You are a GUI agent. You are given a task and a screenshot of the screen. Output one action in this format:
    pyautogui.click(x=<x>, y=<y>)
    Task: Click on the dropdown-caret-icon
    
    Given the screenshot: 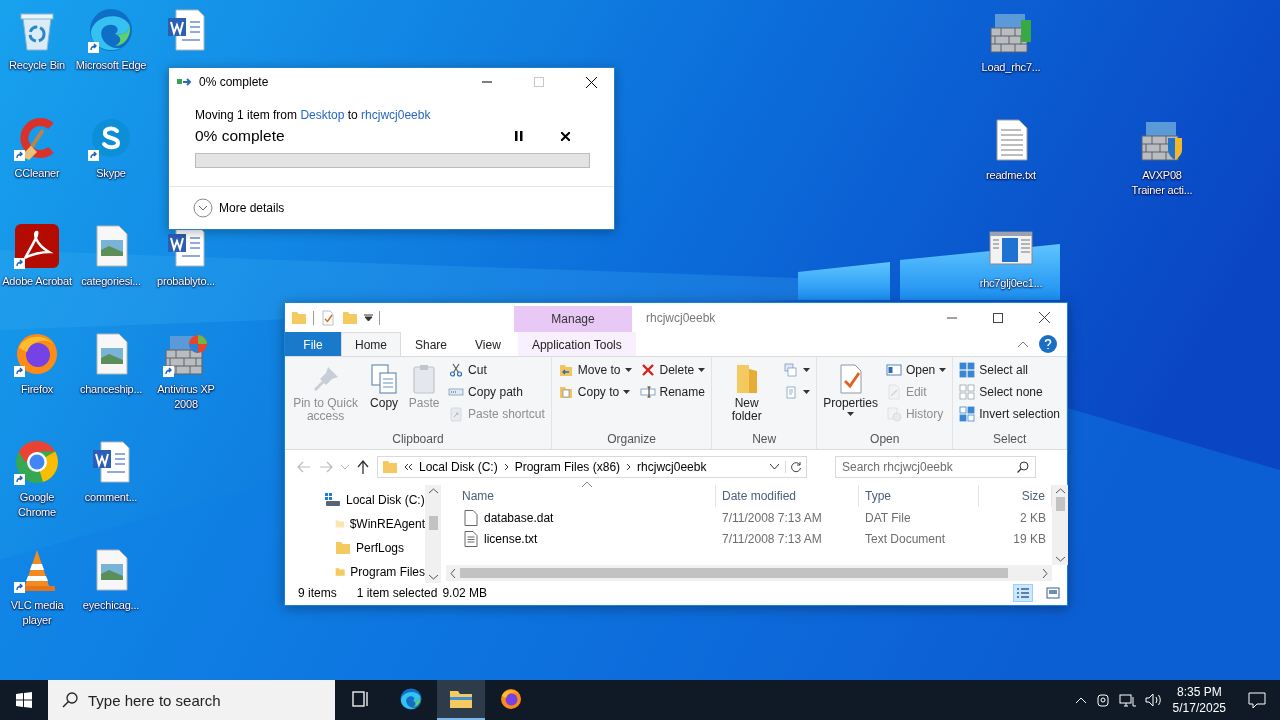 What is the action you would take?
    pyautogui.click(x=774, y=467)
    